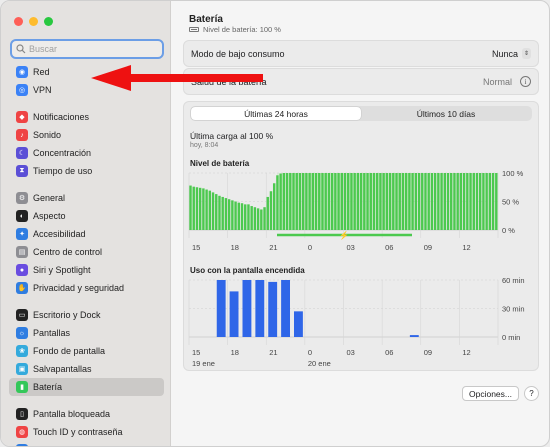  Describe the element at coordinates (49, 198) in the screenshot. I see `sidebar-item-label: General` at that location.